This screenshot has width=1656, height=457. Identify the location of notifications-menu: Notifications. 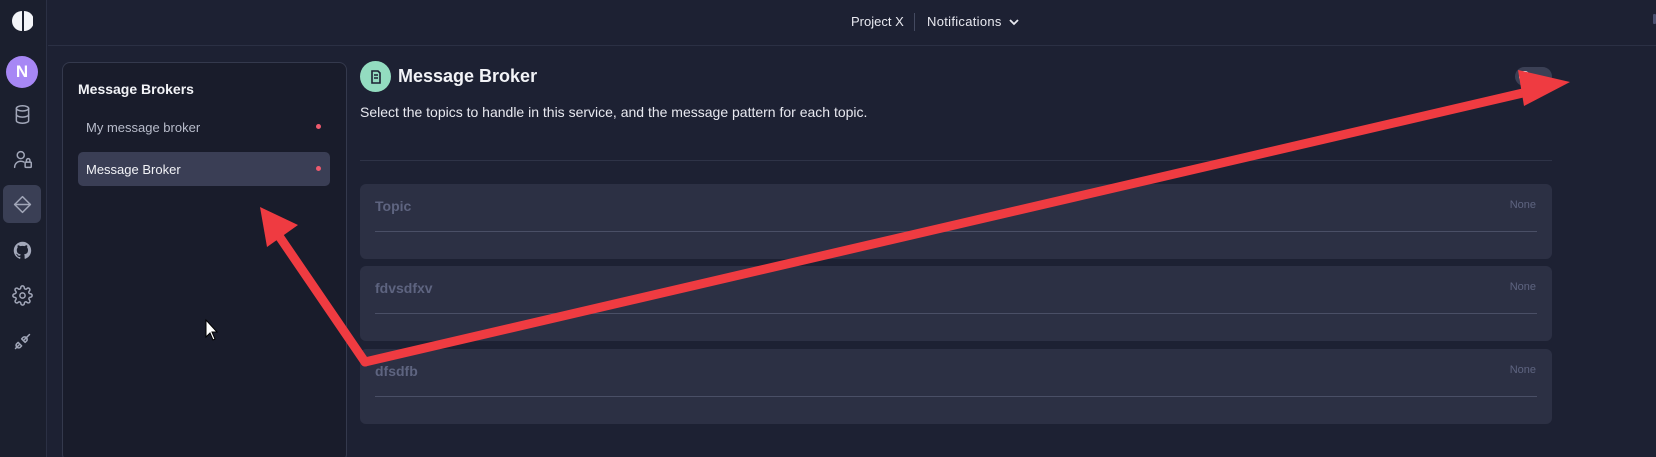
(973, 21).